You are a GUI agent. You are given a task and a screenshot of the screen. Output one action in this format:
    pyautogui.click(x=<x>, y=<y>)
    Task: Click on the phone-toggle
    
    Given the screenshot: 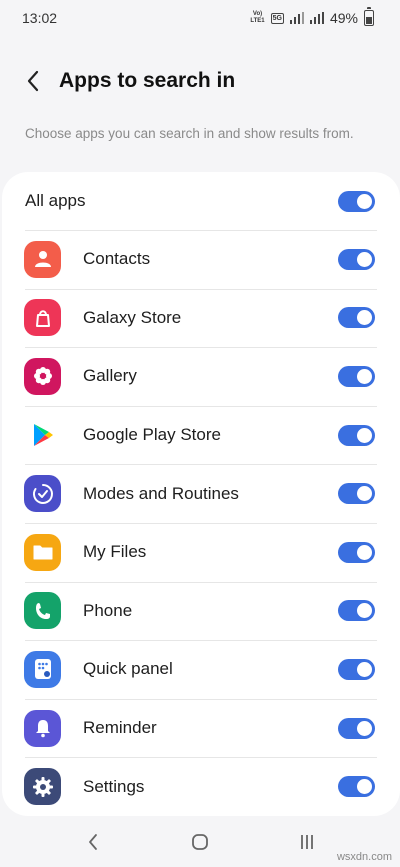 What is the action you would take?
    pyautogui.click(x=356, y=611)
    